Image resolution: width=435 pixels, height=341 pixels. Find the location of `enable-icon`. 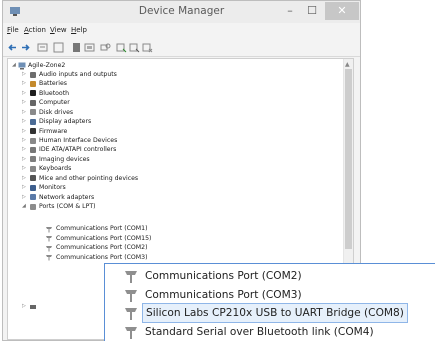

enable-icon is located at coordinates (121, 47).